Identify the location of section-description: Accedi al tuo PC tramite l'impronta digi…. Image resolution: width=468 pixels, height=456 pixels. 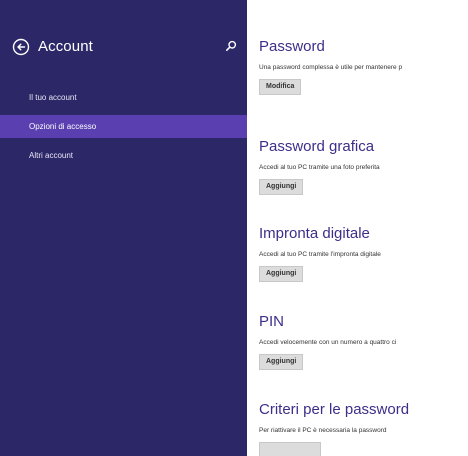
(320, 254).